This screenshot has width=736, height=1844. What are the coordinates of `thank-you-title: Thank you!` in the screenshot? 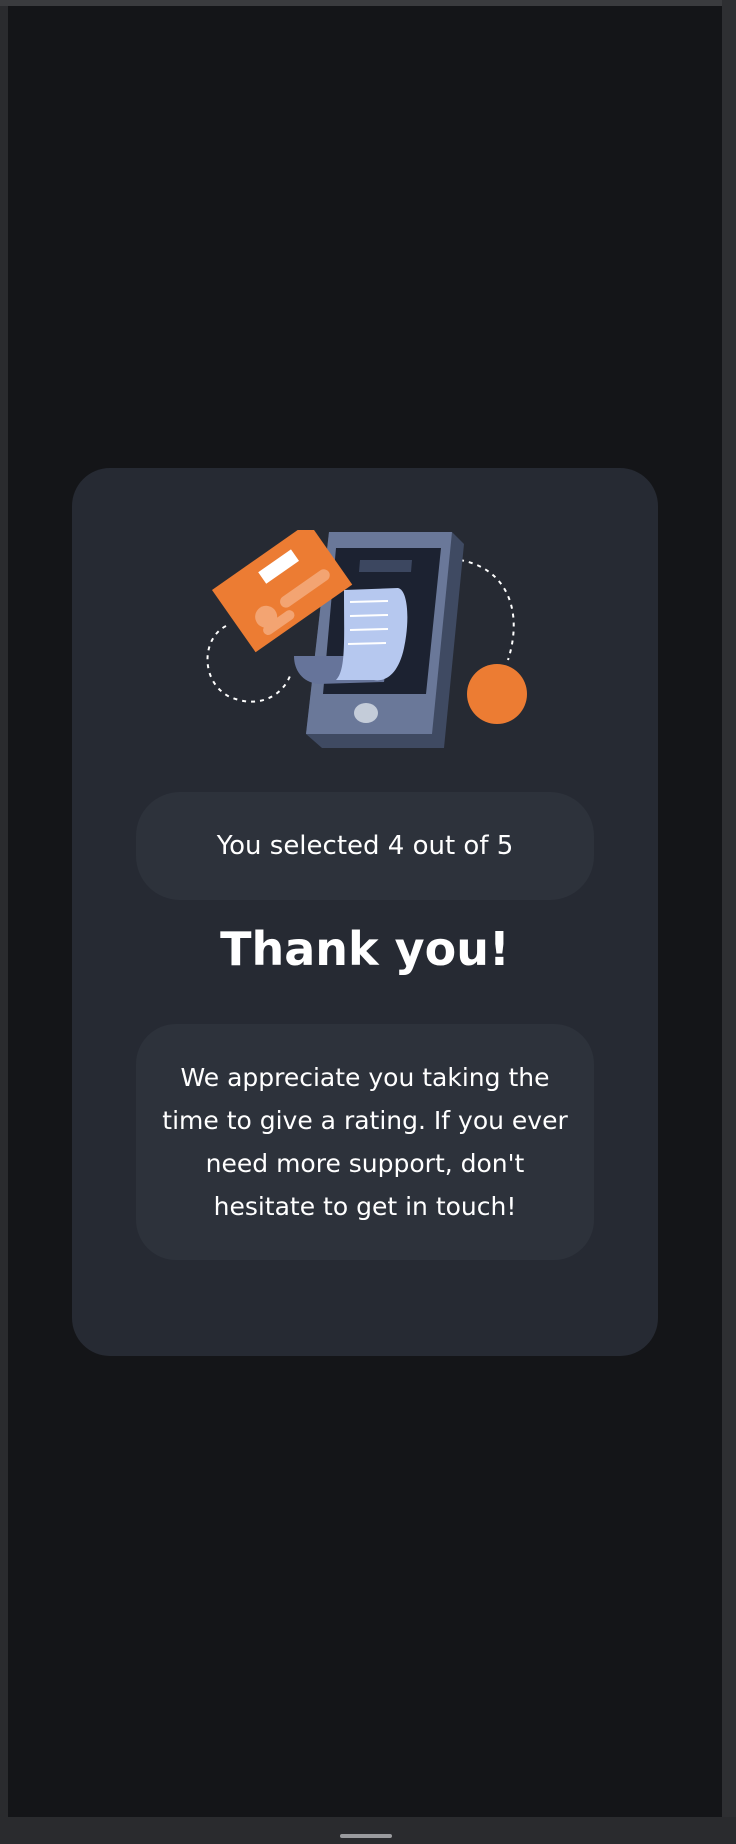 It's located at (365, 949).